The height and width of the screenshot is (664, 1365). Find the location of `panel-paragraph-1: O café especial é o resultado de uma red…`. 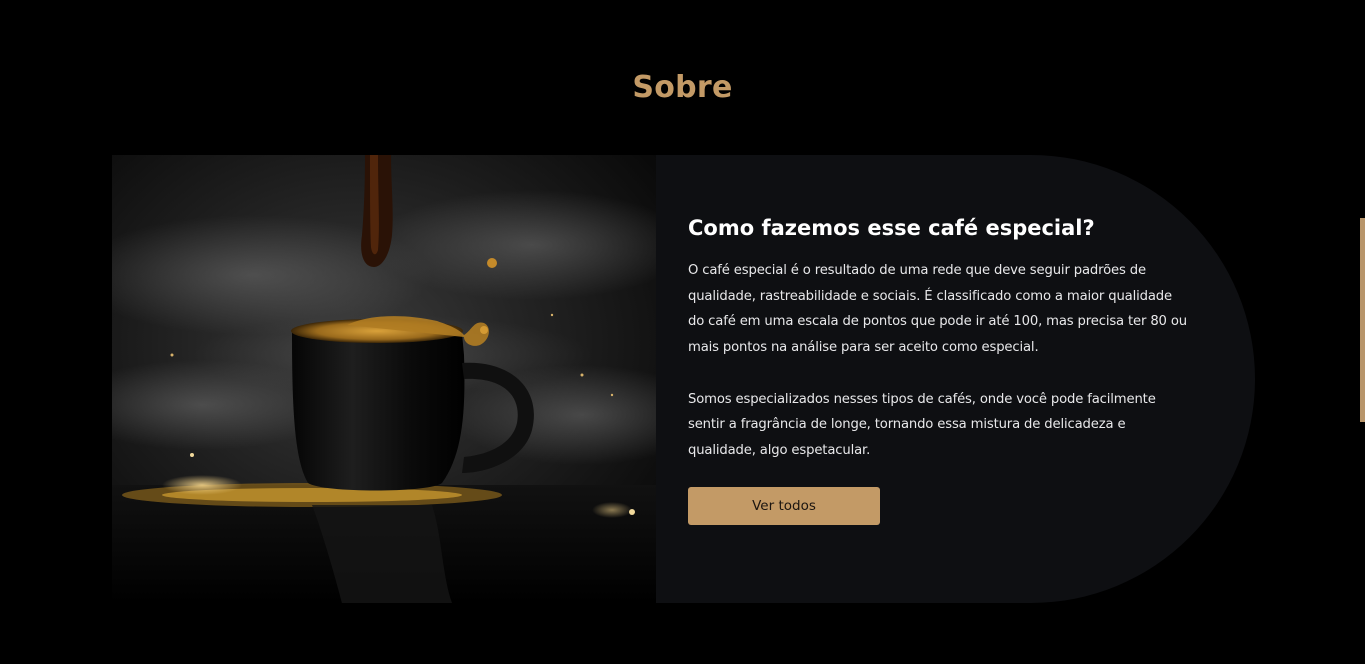

panel-paragraph-1: O café especial é o resultado de uma red… is located at coordinates (937, 309).